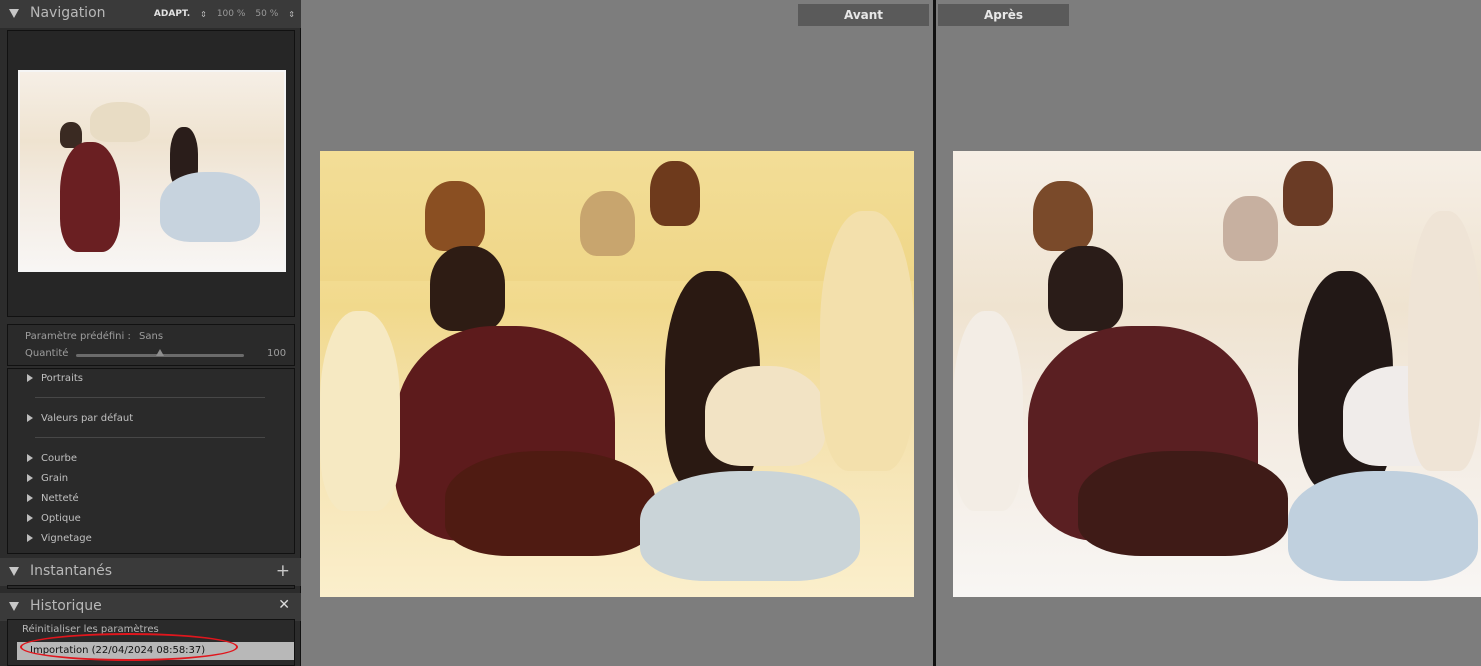  Describe the element at coordinates (277, 353) in the screenshot. I see `amount-value: 100` at that location.